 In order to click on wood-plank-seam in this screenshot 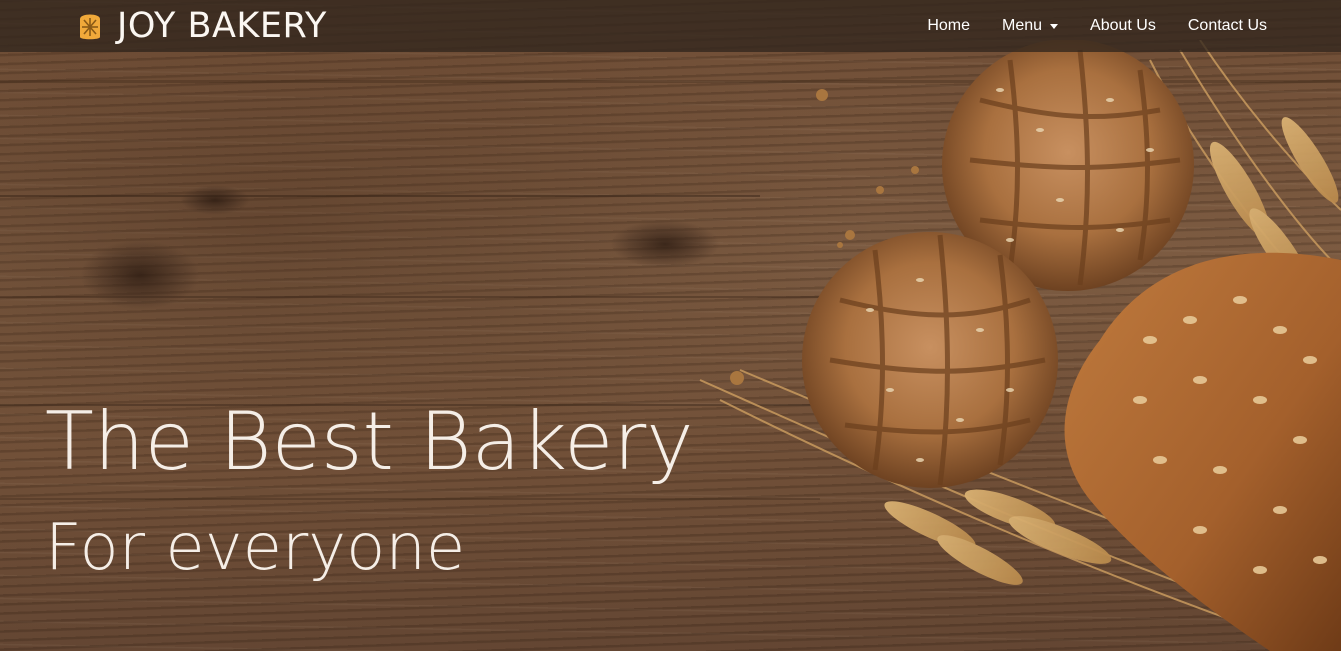, I will do `click(380, 196)`.